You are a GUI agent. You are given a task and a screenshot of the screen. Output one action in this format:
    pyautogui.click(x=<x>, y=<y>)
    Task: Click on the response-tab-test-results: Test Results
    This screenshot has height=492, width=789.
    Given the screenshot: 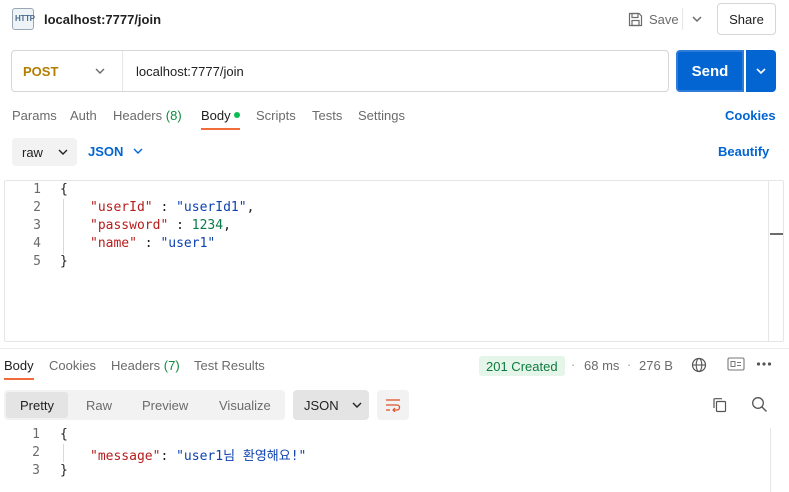 What is the action you would take?
    pyautogui.click(x=229, y=365)
    